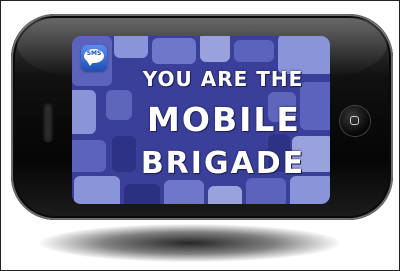 The height and width of the screenshot is (271, 400). I want to click on headline-line-1: YOU ARE THE, so click(223, 79).